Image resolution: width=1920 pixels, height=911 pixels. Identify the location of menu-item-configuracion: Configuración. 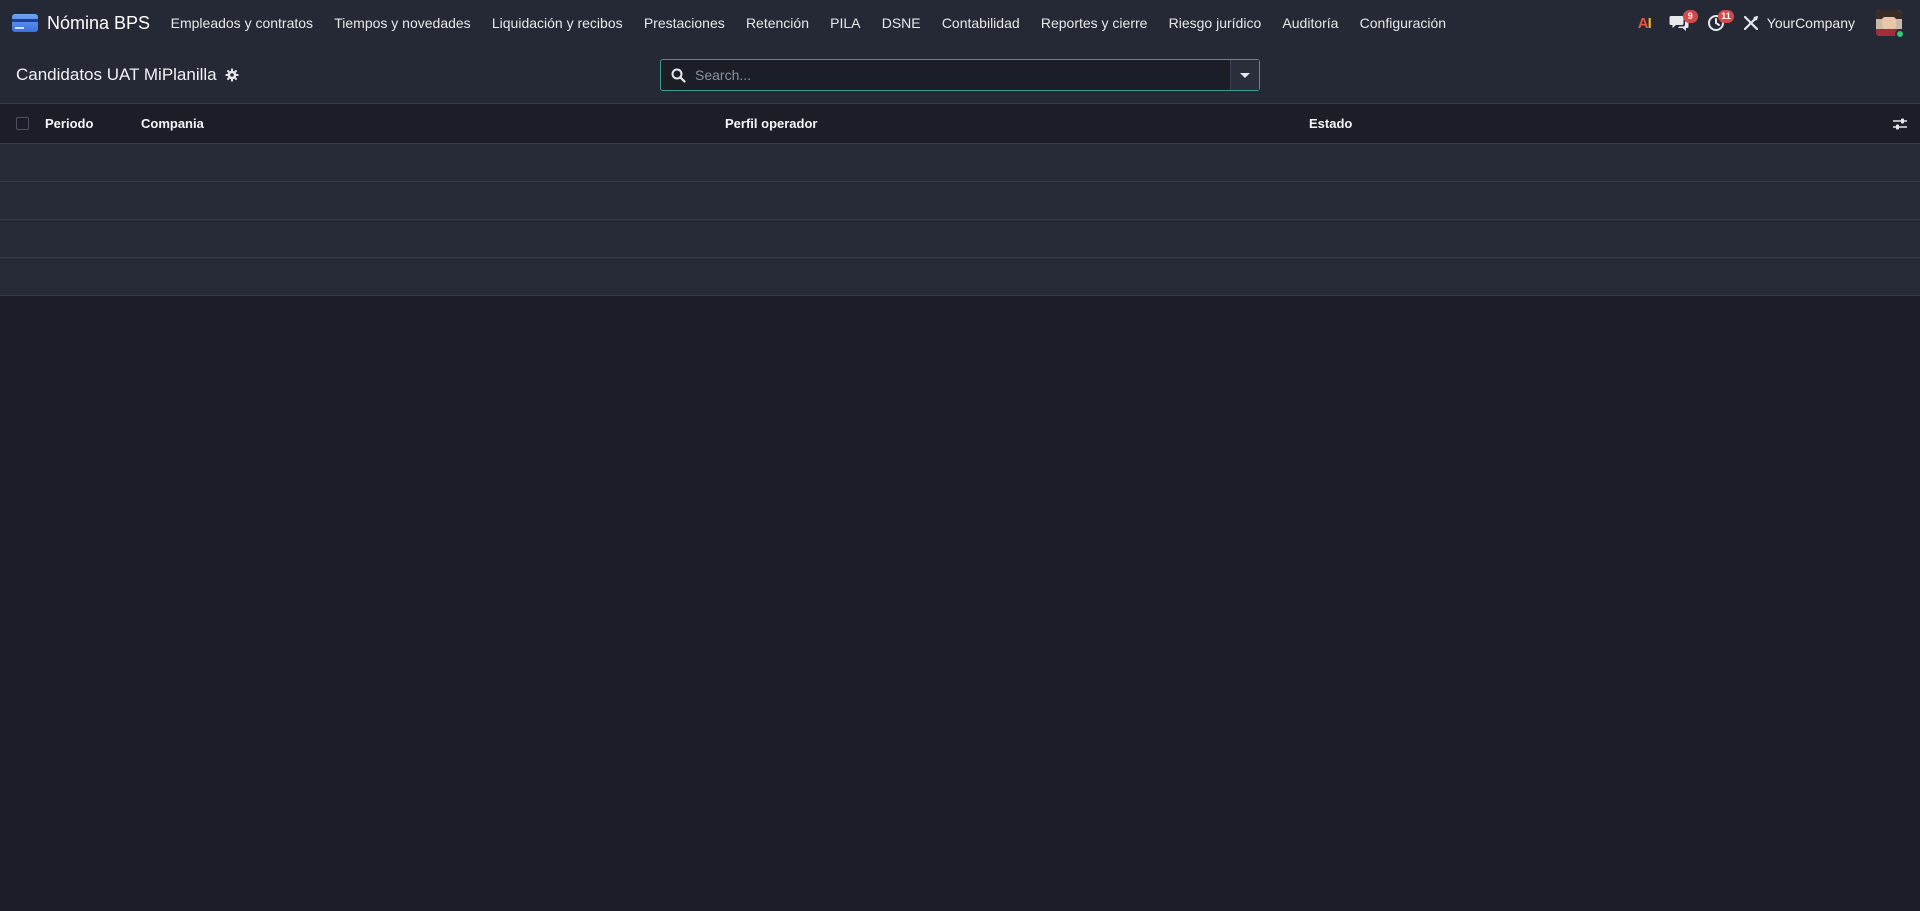
(1403, 23).